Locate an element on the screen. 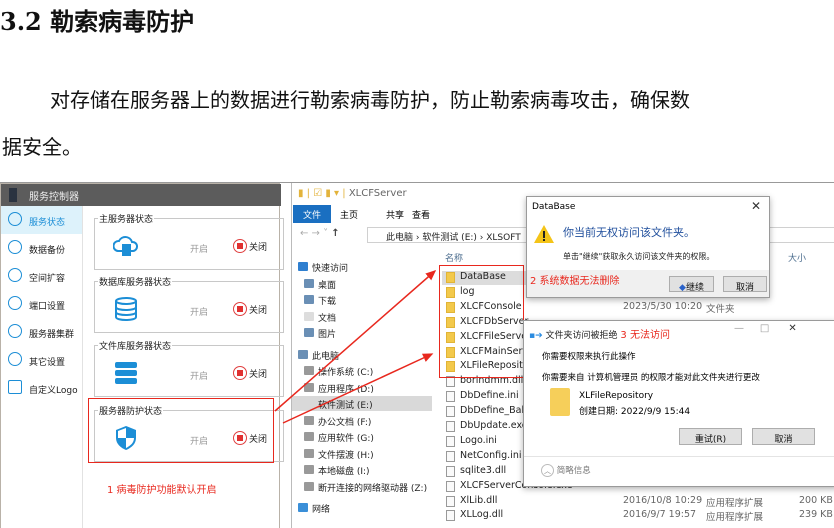 The height and width of the screenshot is (528, 834). folder-created: 创建日期: 2022/9/9 15:44 is located at coordinates (635, 412).